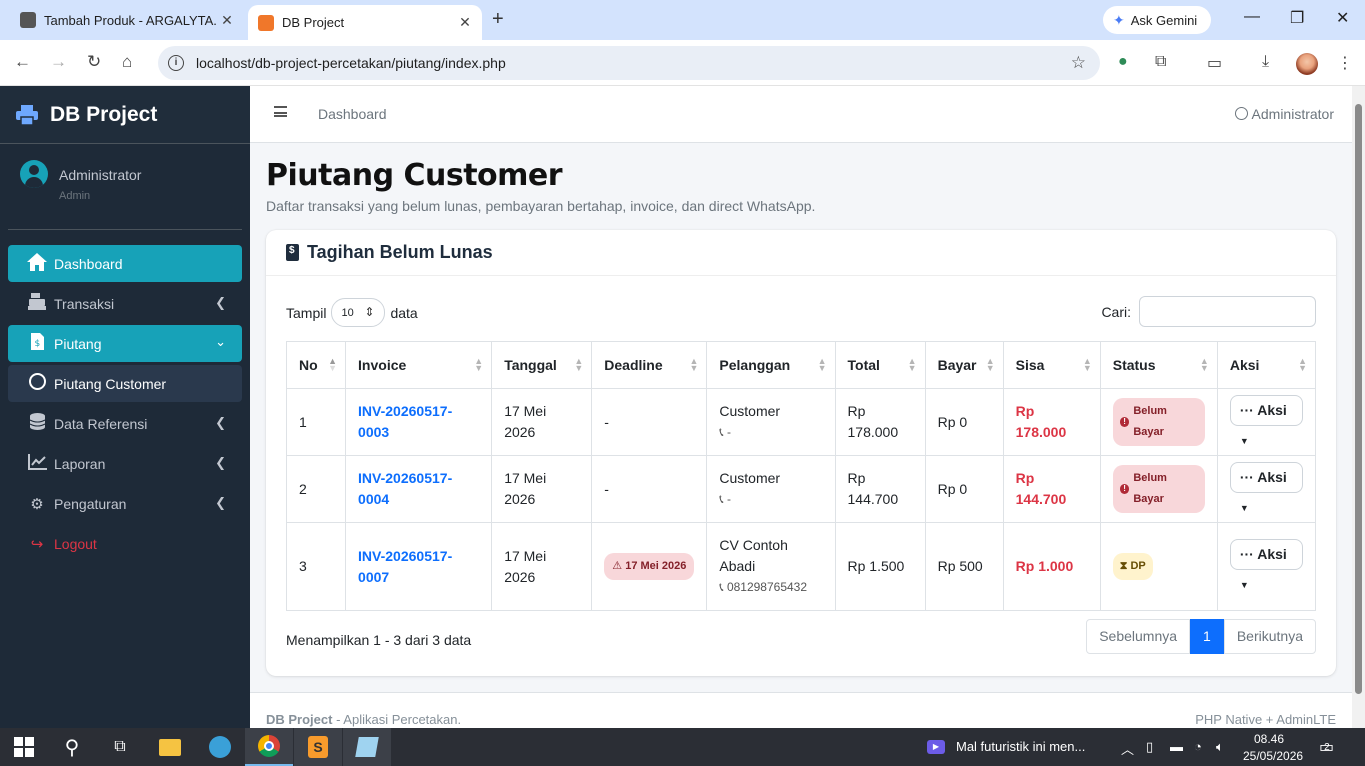  What do you see at coordinates (649, 566) in the screenshot?
I see `cell-deadline: ⚠ 17 Mei 2026` at bounding box center [649, 566].